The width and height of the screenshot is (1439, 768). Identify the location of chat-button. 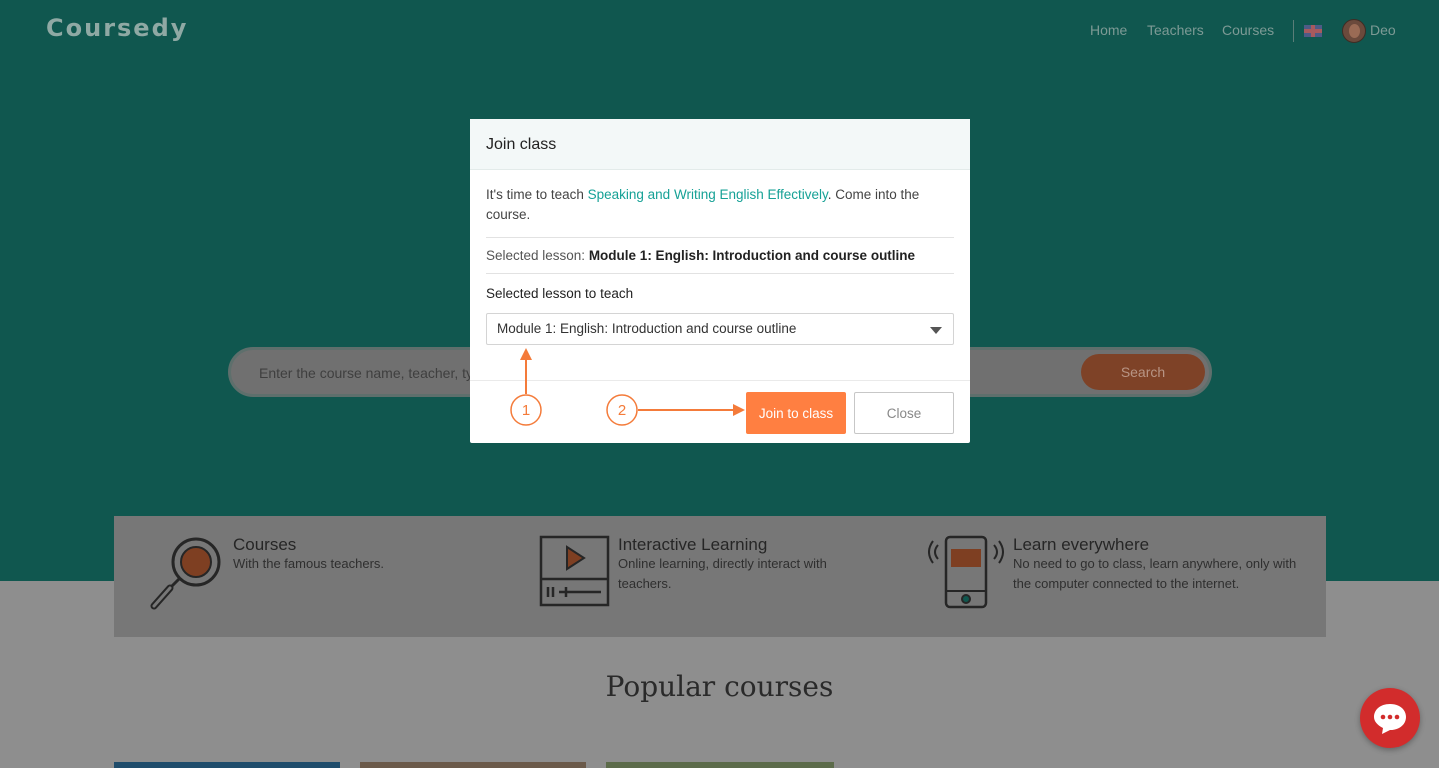
(1390, 718).